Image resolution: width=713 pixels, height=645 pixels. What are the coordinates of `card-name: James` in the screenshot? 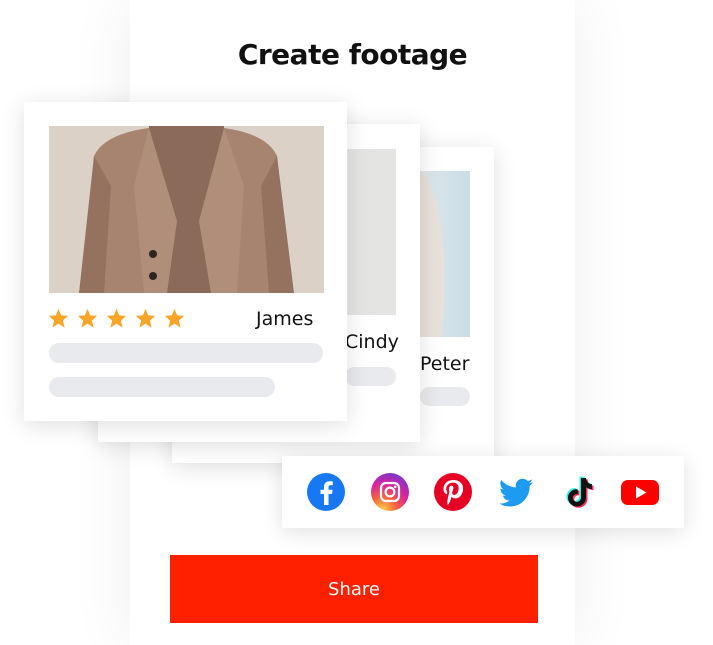 It's located at (285, 319).